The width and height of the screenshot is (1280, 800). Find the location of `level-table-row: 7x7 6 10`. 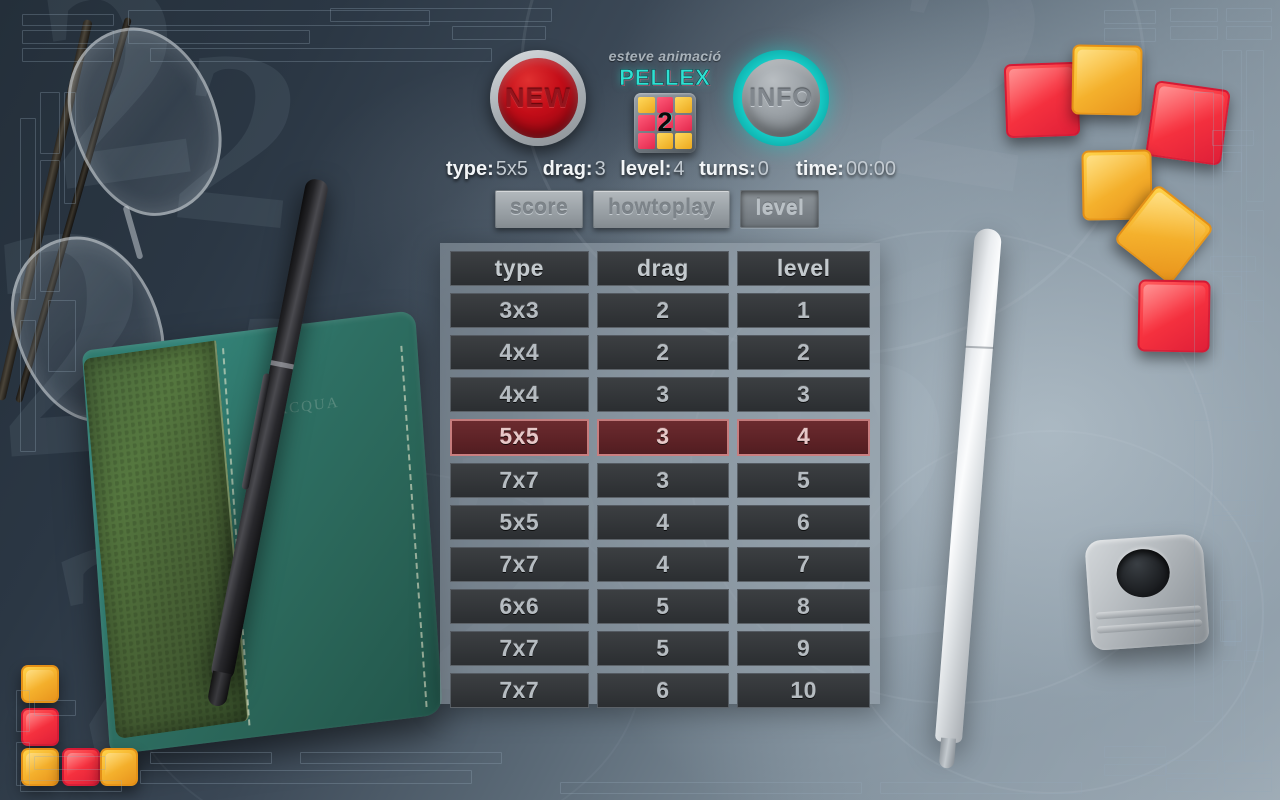

level-table-row: 7x7 6 10 is located at coordinates (660, 690).